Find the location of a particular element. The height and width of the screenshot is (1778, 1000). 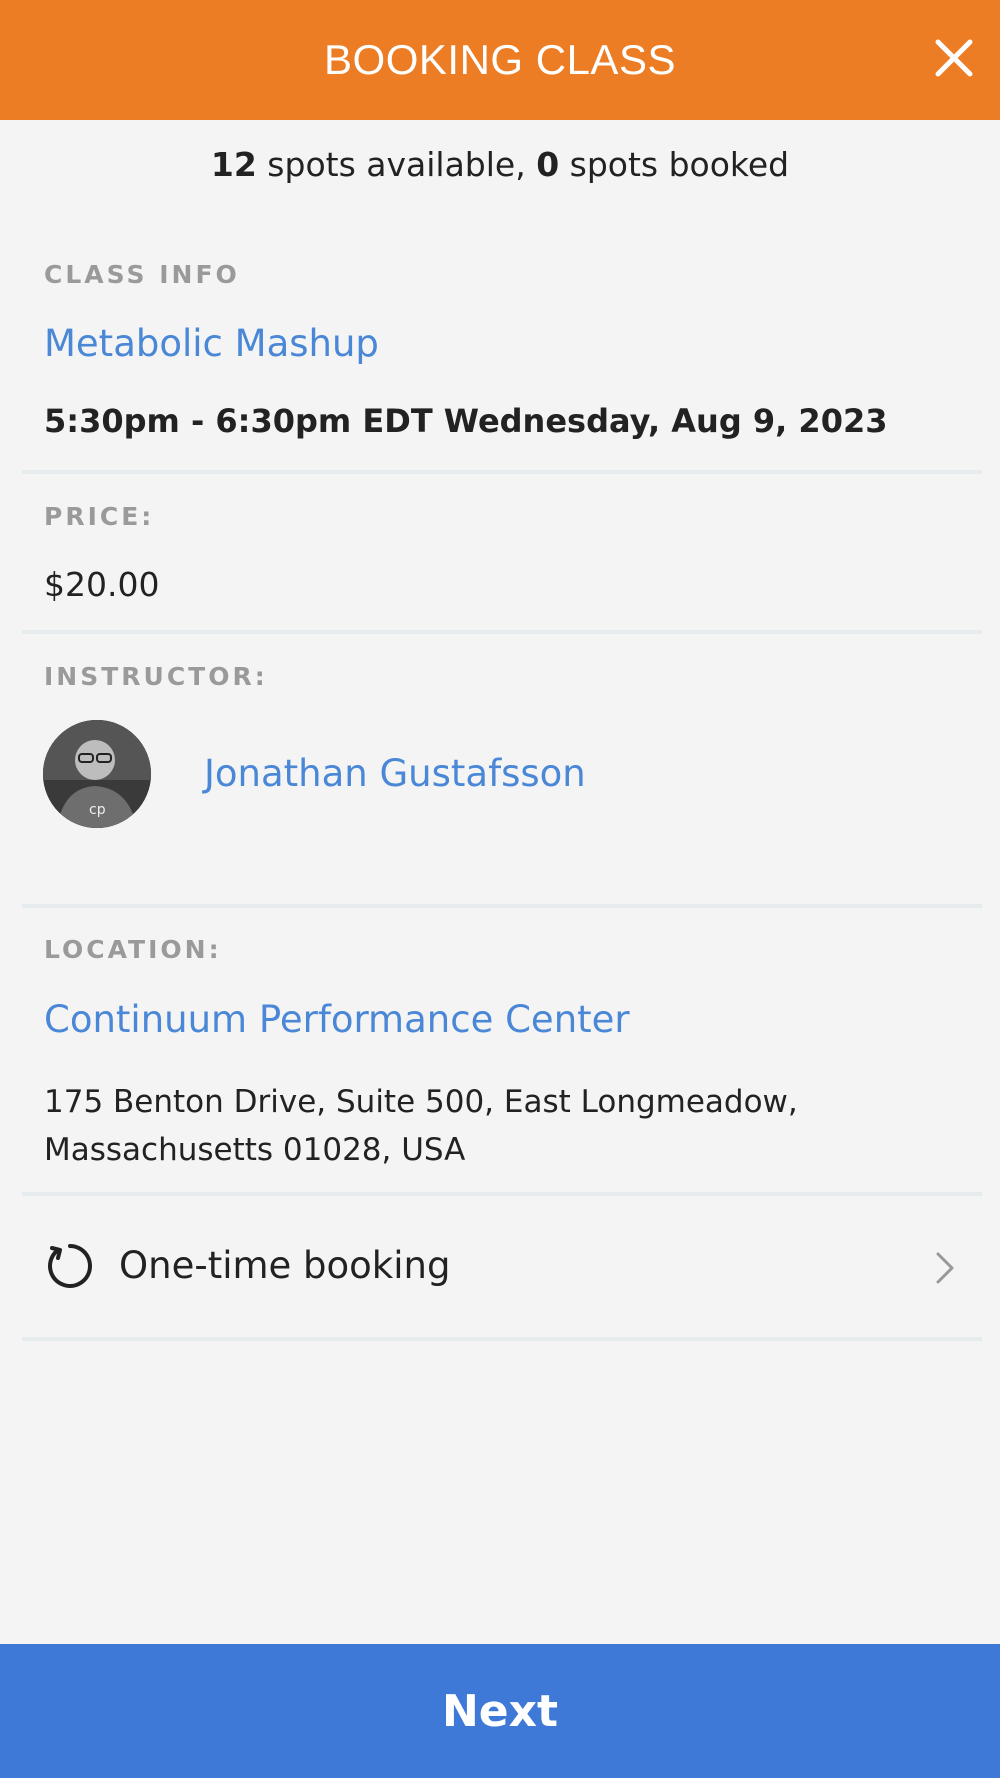

instructor-name-link: Jonathan Gustafsson is located at coordinates (395, 773).